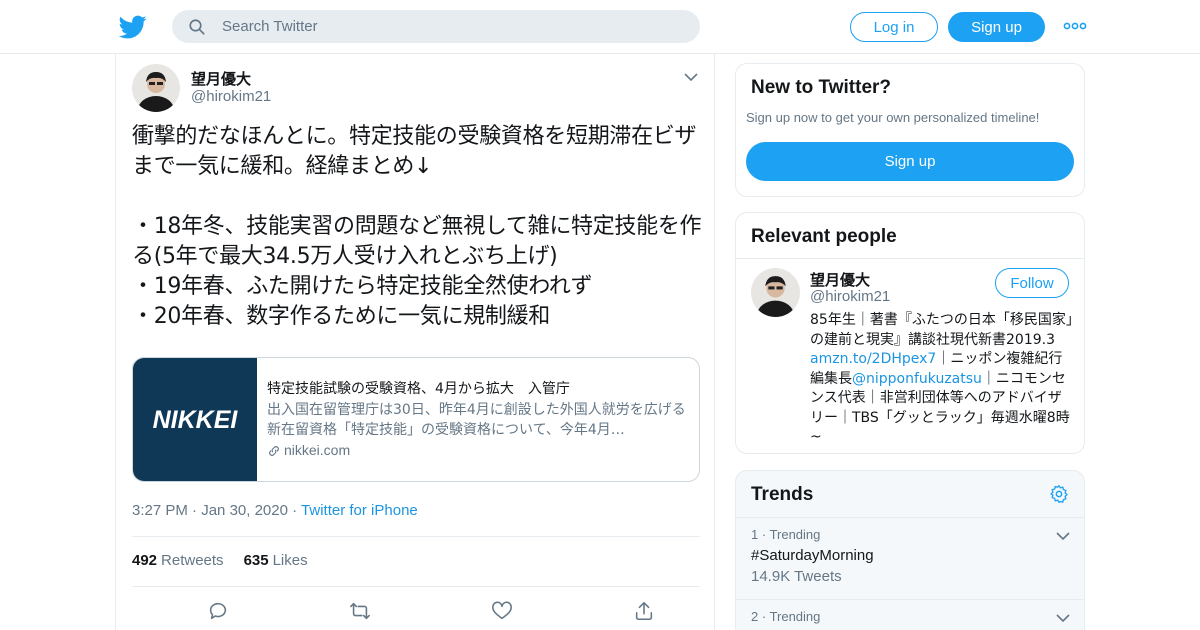 The image size is (1200, 630). I want to click on tweet-stats: 492 Retweets 635 Likes, so click(220, 560).